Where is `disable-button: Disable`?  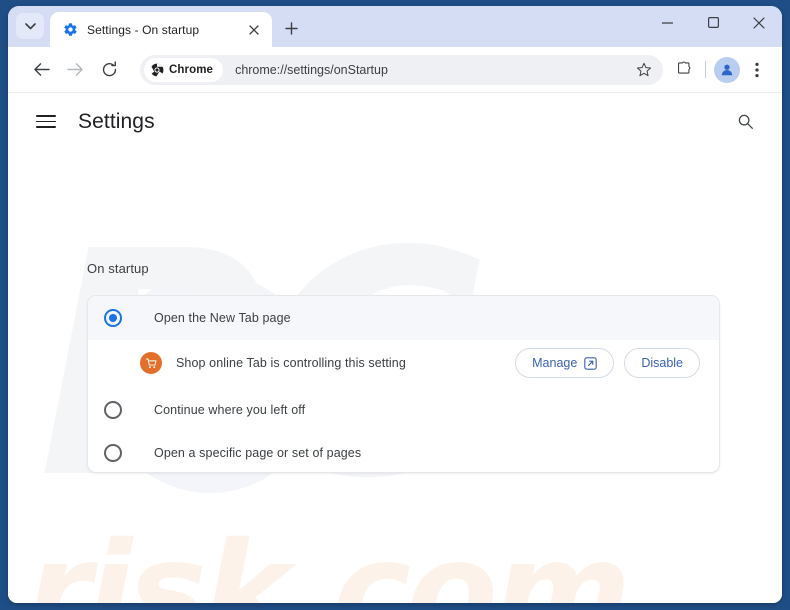 disable-button: Disable is located at coordinates (662, 363).